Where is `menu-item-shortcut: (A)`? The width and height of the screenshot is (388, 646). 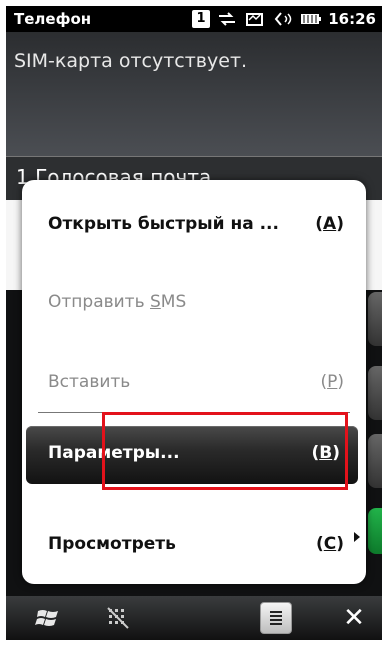 menu-item-shortcut: (A) is located at coordinates (329, 224).